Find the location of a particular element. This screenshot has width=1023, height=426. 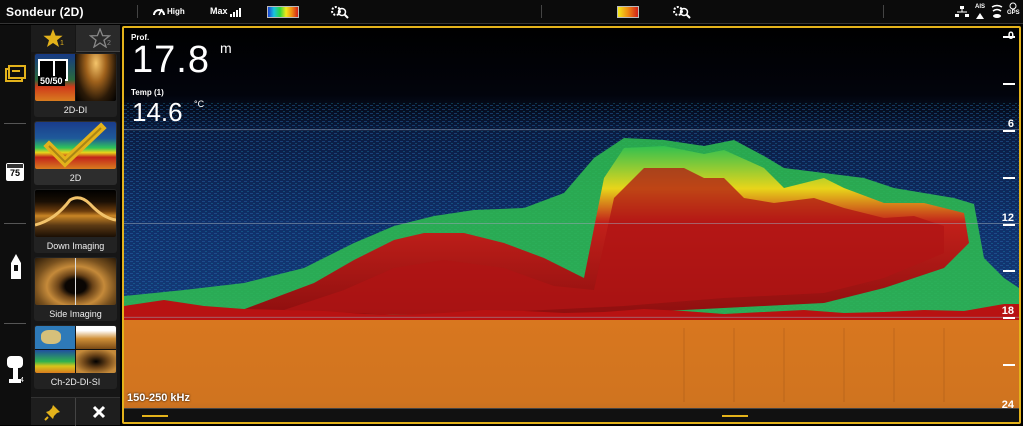

view-thumb-2d: 2D is located at coordinates (75, 153).